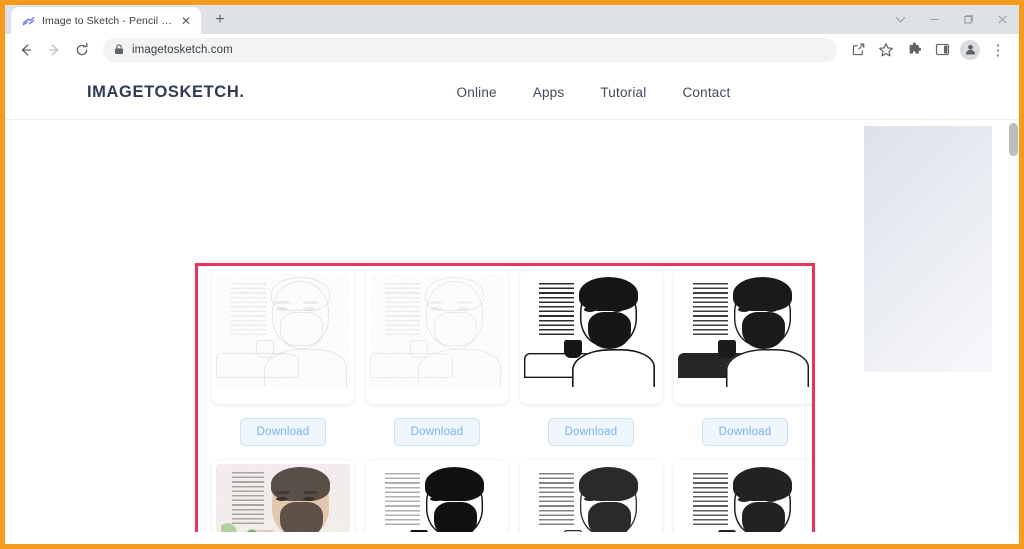  What do you see at coordinates (886, 50) in the screenshot?
I see `bookmark-star-icon` at bounding box center [886, 50].